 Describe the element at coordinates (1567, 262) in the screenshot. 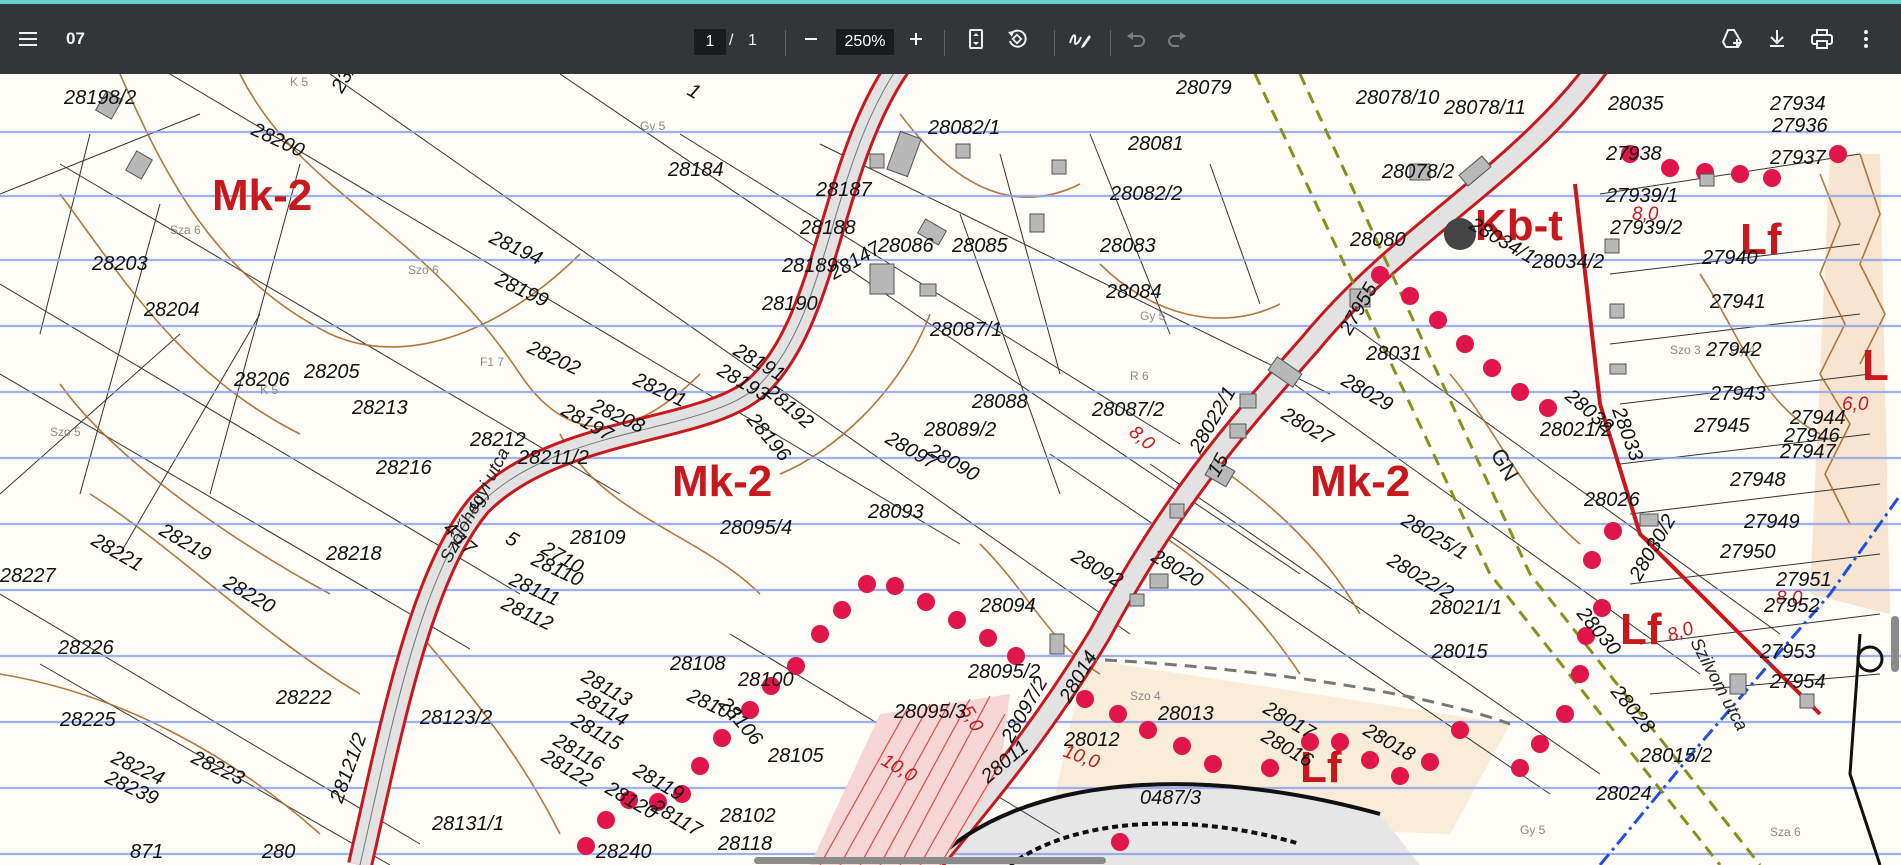

I see `parcel-number: 28034/2` at that location.